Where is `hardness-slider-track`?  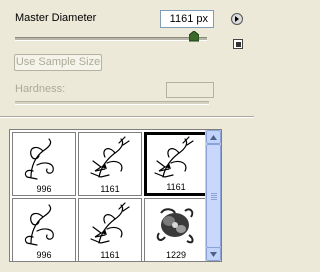 hardness-slider-track is located at coordinates (112, 103).